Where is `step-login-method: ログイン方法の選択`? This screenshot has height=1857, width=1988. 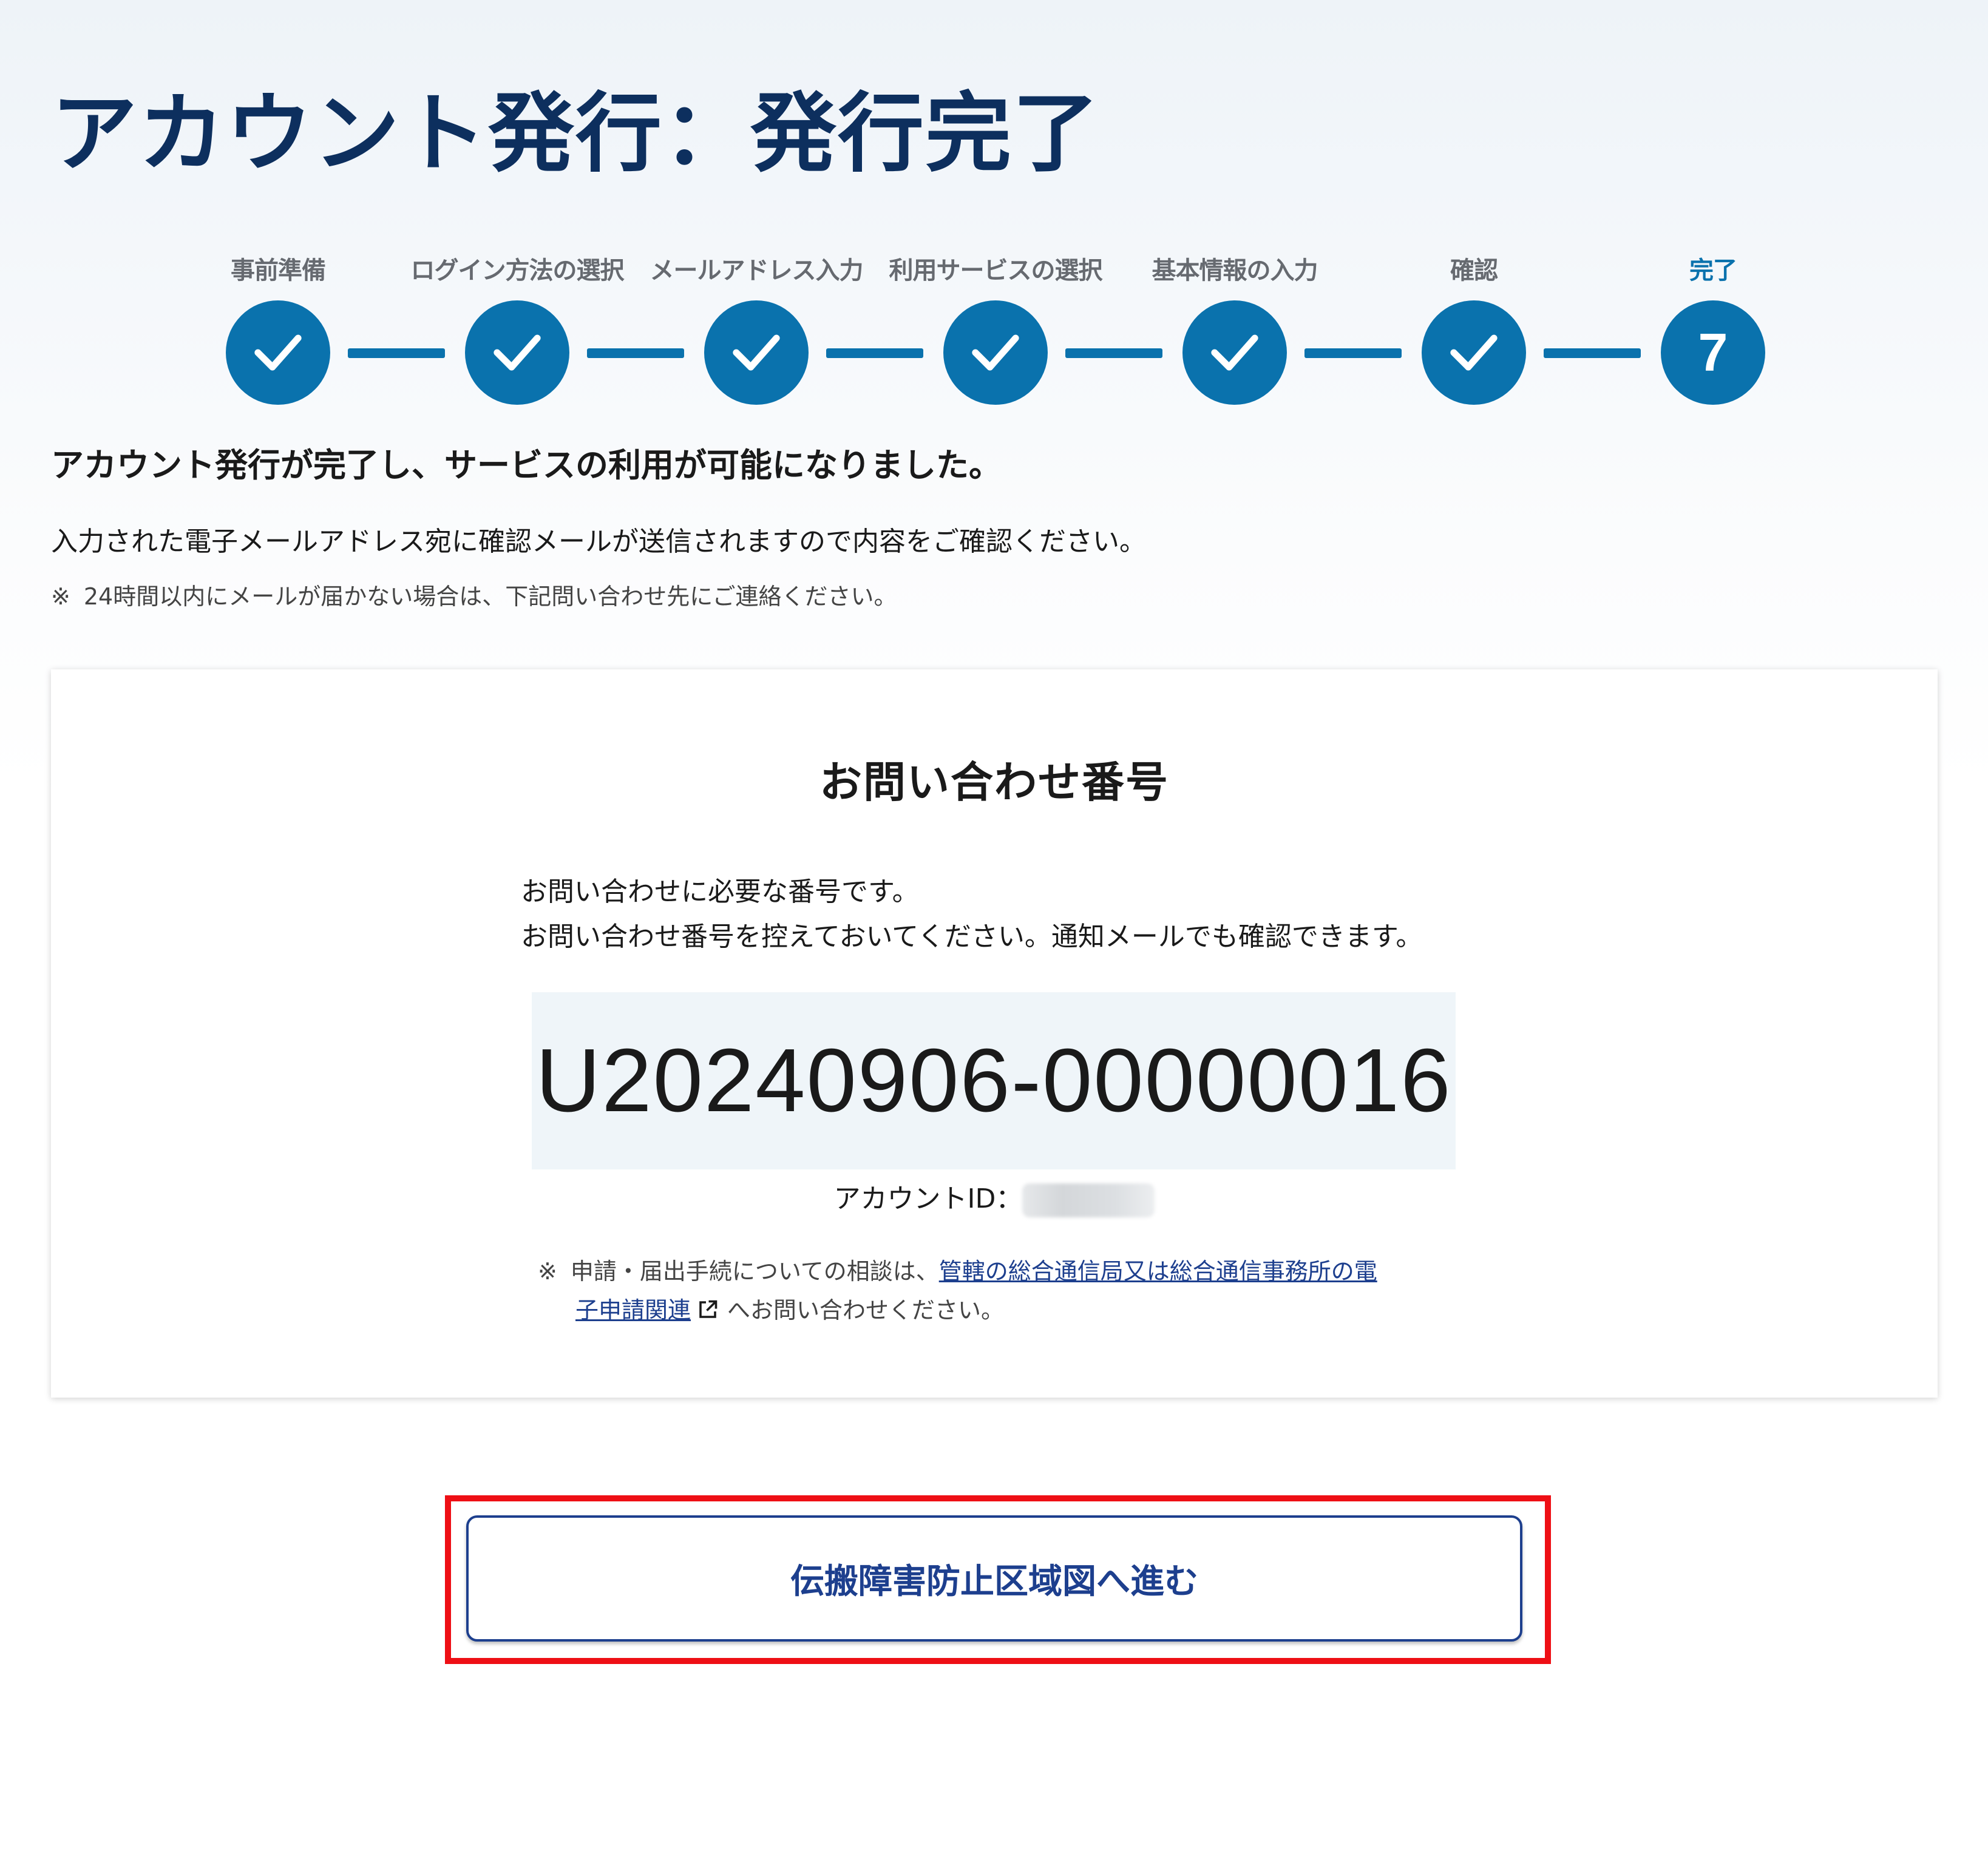
step-login-method: ログイン方法の選択 is located at coordinates (517, 328).